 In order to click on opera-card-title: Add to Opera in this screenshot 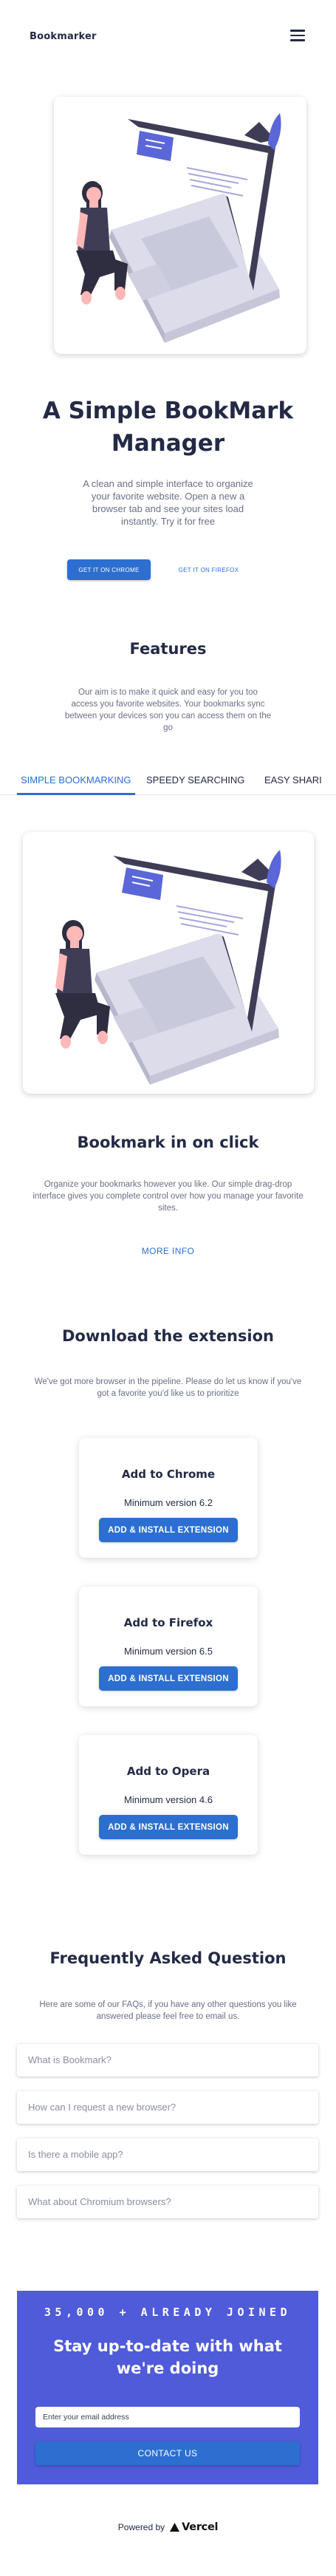, I will do `click(168, 1771)`.